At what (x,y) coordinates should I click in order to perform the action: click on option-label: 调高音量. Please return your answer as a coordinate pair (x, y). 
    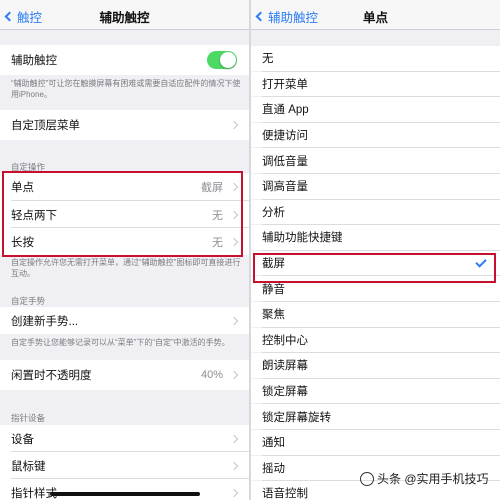
    Looking at the image, I should click on (285, 187).